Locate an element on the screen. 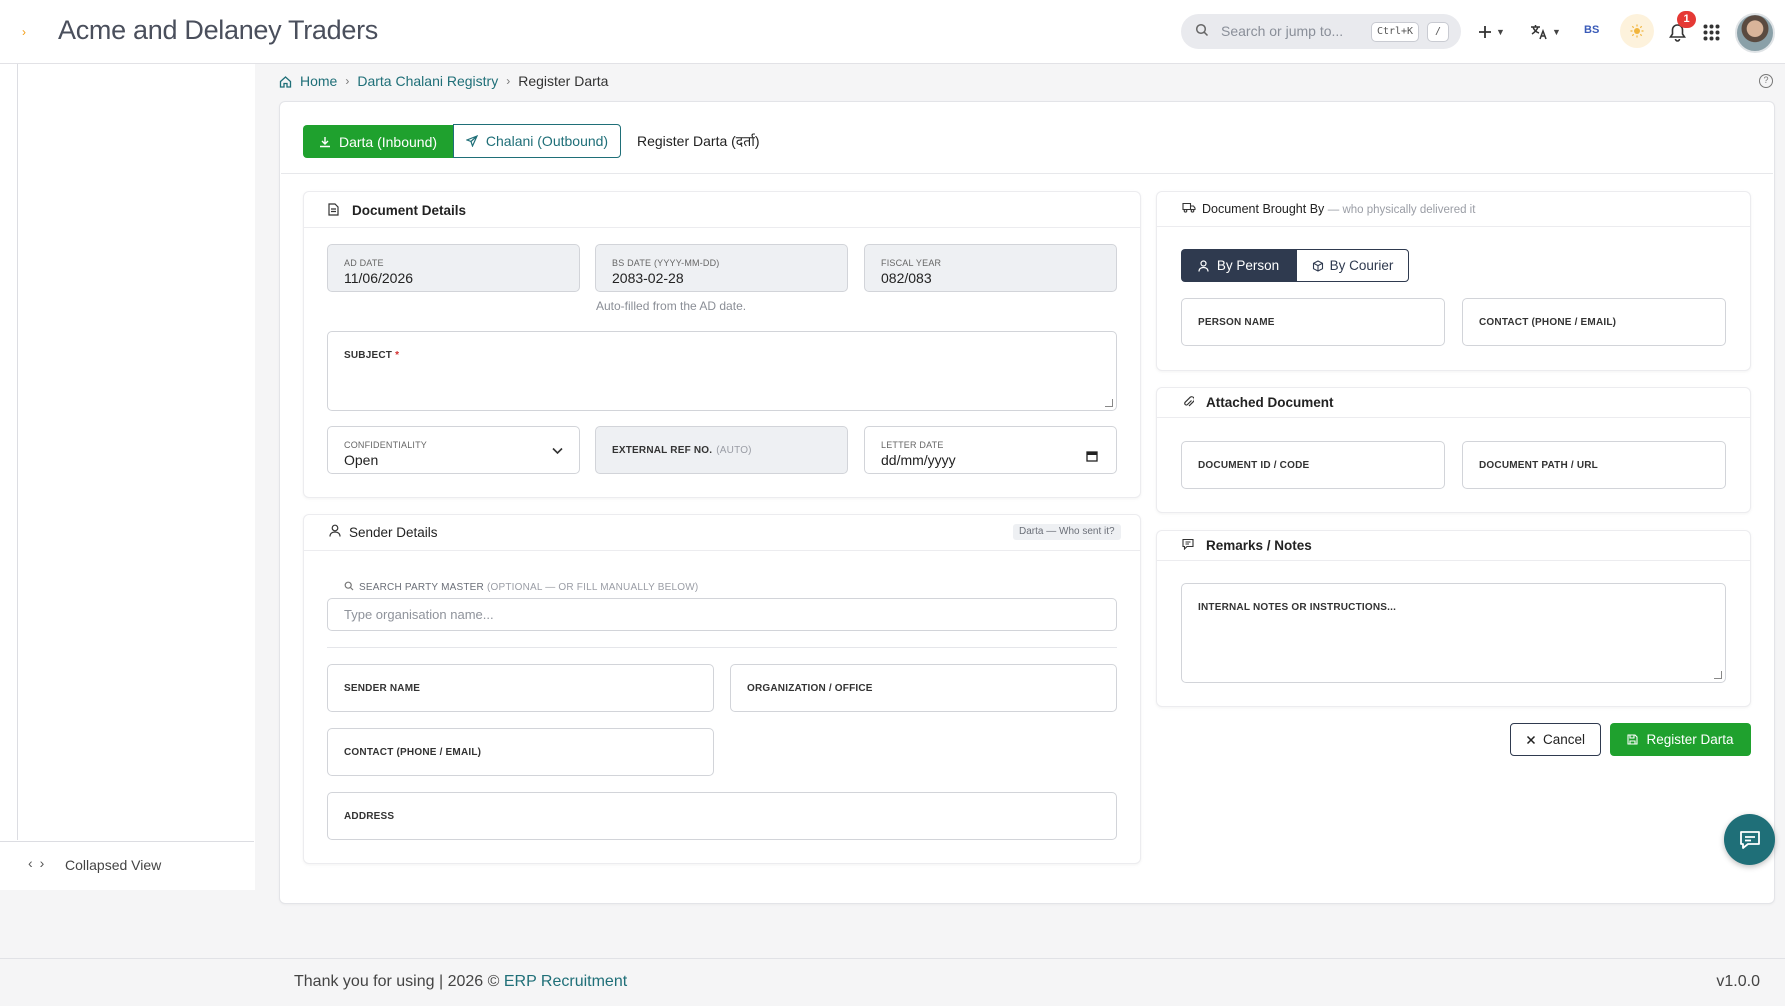 The image size is (1785, 1006). panel-title: Sender Details is located at coordinates (393, 532).